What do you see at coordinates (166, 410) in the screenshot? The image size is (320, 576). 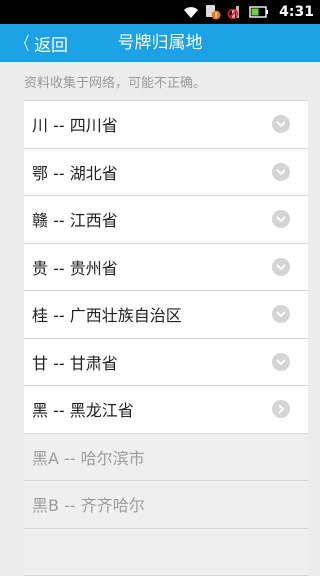 I see `list-item-expanded: 黑 -- 黑龙江省` at bounding box center [166, 410].